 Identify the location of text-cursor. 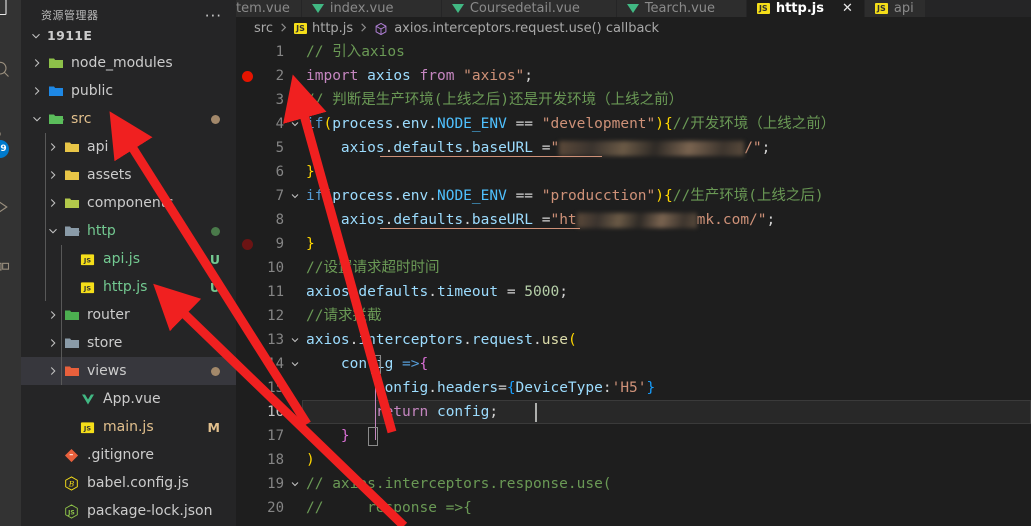
(536, 412).